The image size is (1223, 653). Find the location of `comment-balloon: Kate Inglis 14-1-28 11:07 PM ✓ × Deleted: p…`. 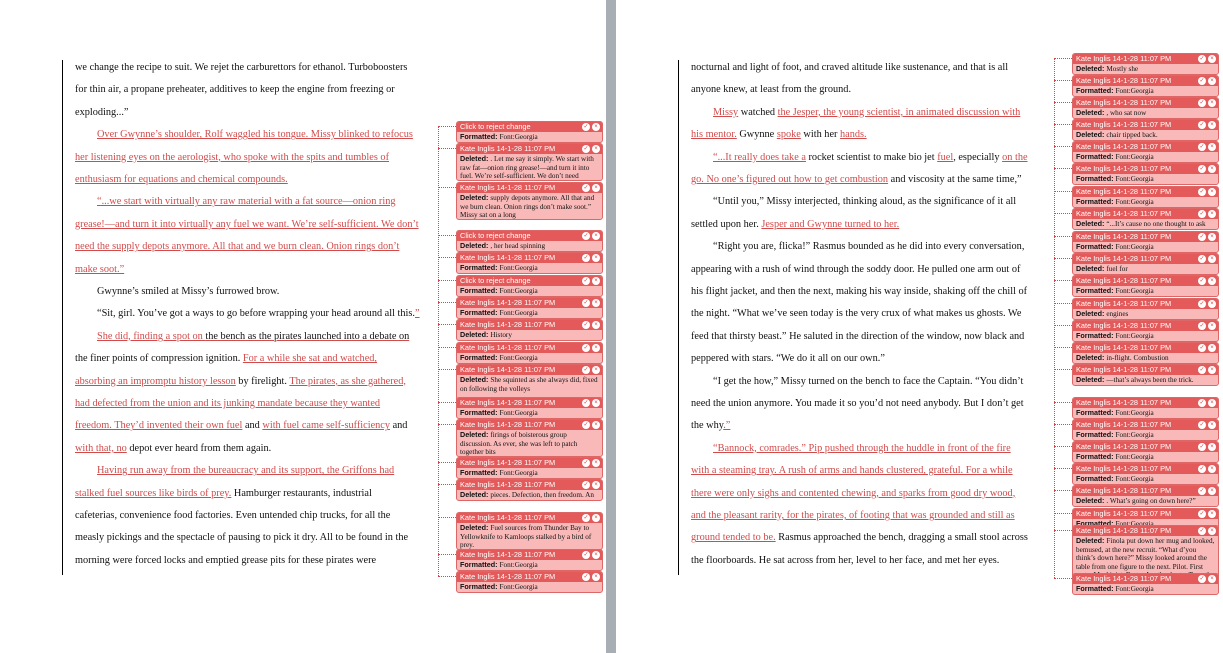

comment-balloon: Kate Inglis 14-1-28 11:07 PM ✓ × Deleted: p… is located at coordinates (529, 490).